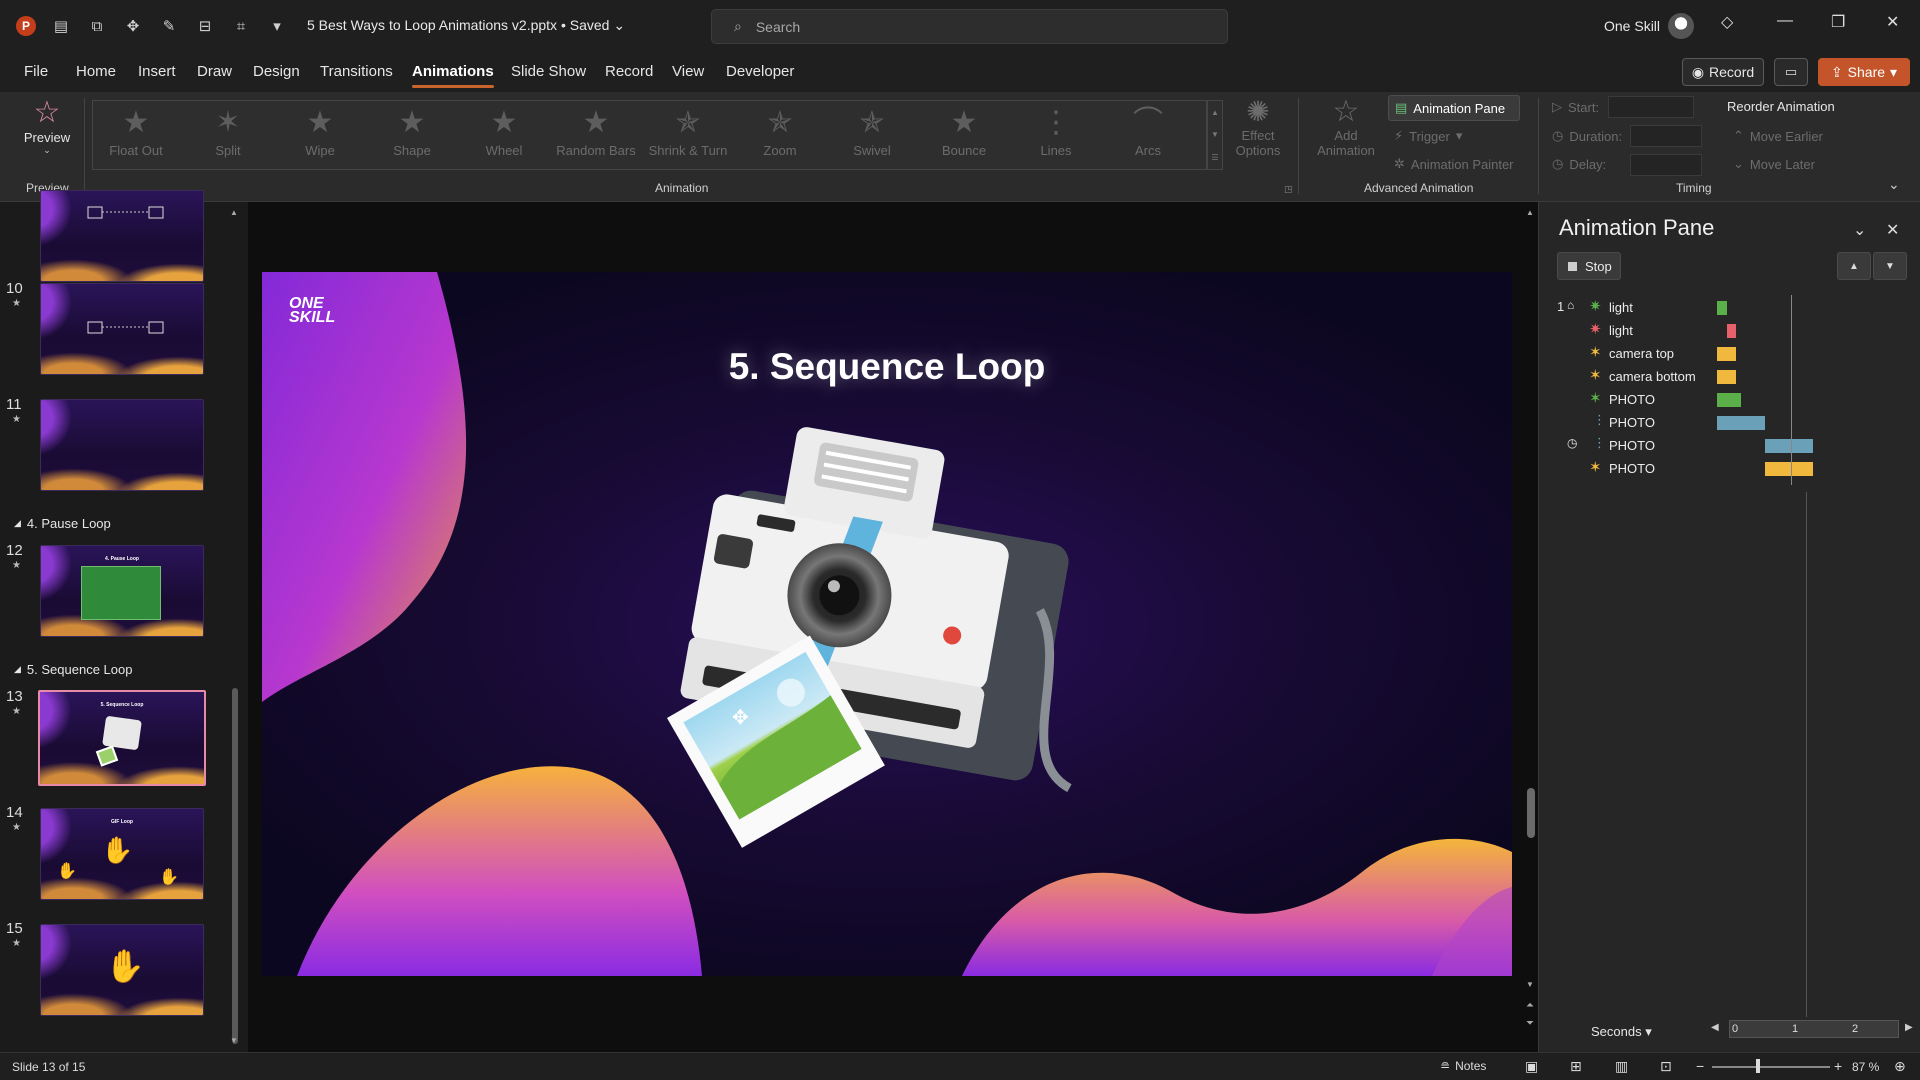  What do you see at coordinates (235, 627) in the screenshot?
I see `thumbnail-scrollbar: ▲ ▼` at bounding box center [235, 627].